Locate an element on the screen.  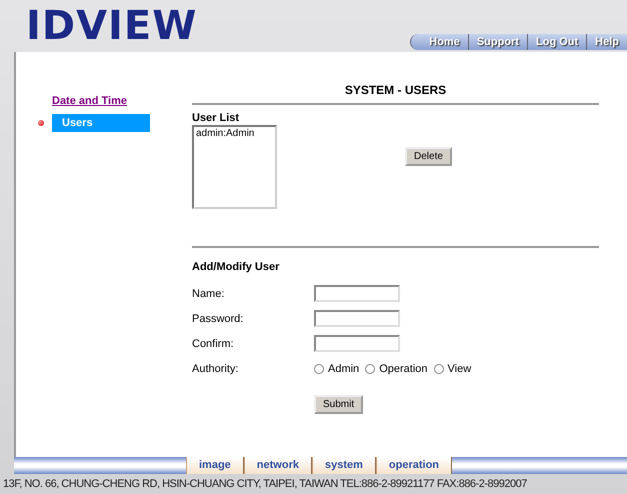
section-title: Add/Modify User is located at coordinates (236, 267).